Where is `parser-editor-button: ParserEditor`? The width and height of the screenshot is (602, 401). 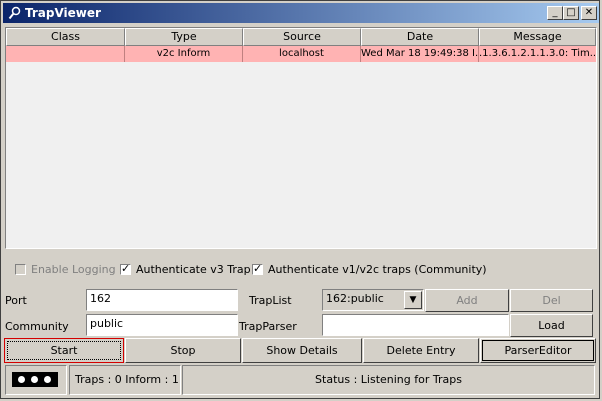 parser-editor-button: ParserEditor is located at coordinates (538, 350).